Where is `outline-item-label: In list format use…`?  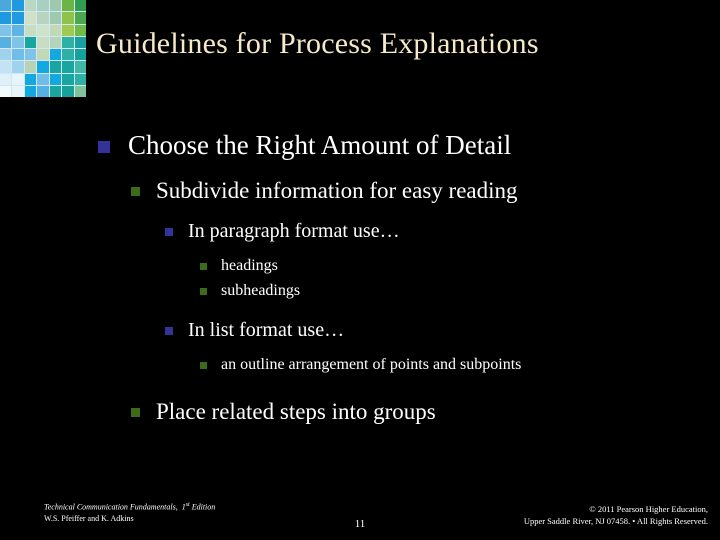 outline-item-label: In list format use… is located at coordinates (266, 330).